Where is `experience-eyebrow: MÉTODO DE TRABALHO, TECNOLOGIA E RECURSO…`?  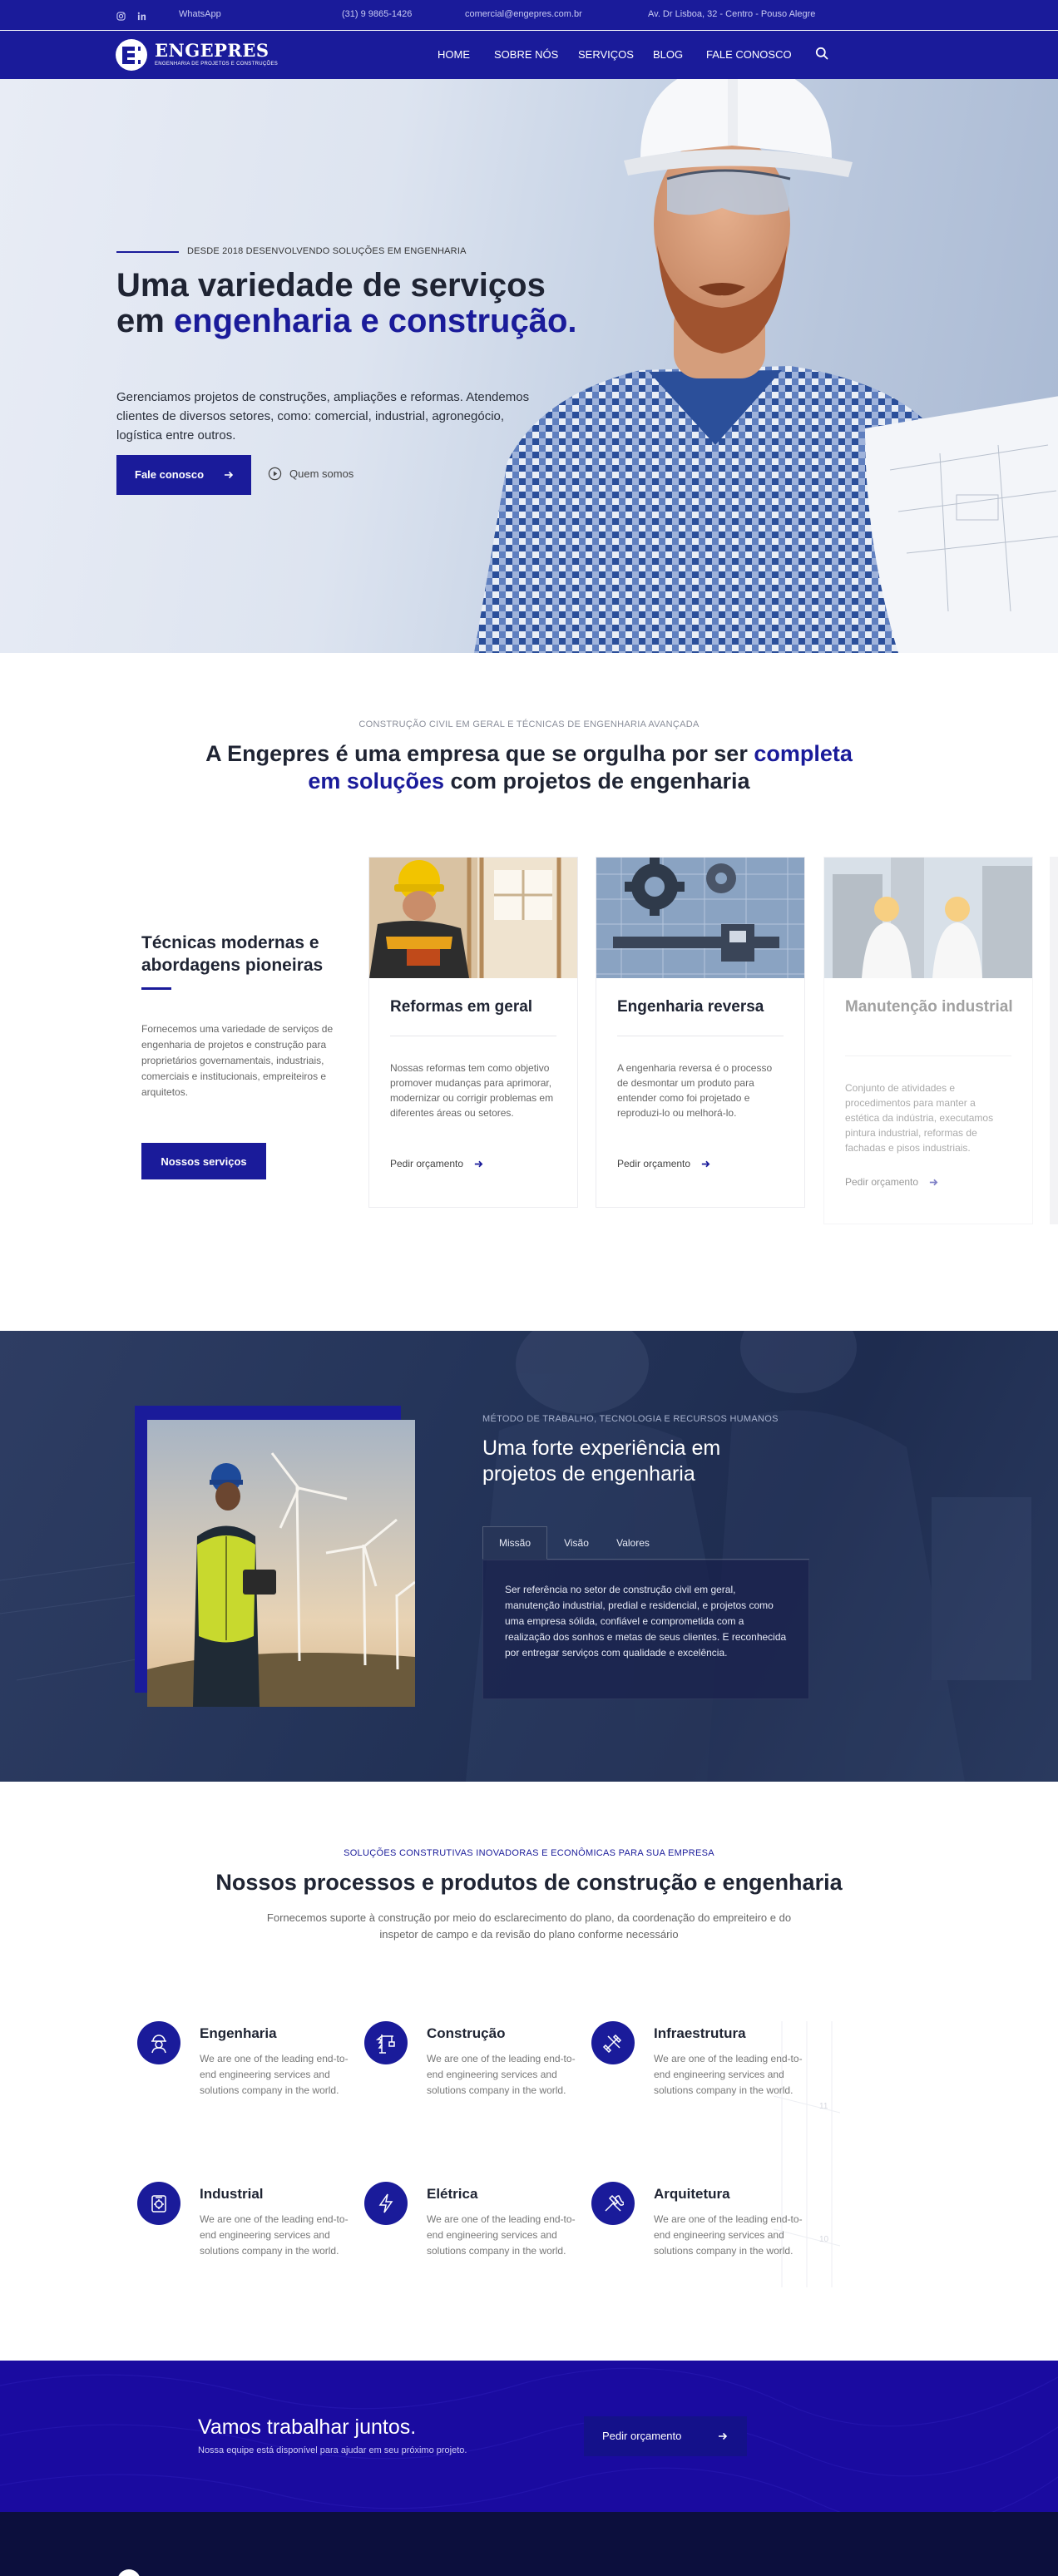
experience-eyebrow: MÉTODO DE TRABALHO, TECNOLOGIA E RECURSO… is located at coordinates (630, 1419).